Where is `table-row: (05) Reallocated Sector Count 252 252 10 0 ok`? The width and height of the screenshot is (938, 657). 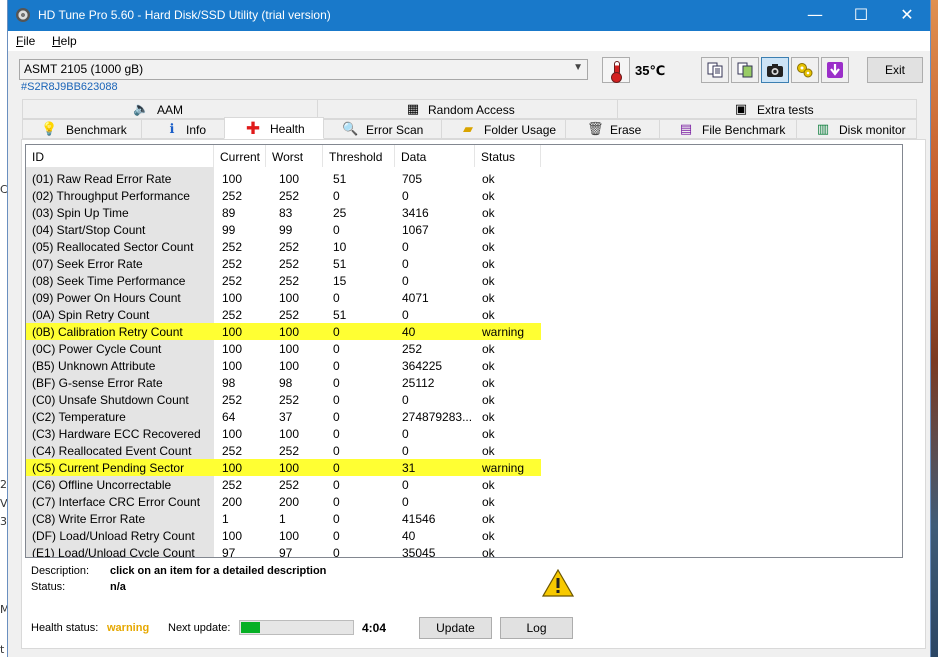 table-row: (05) Reallocated Sector Count 252 252 10 0 ok is located at coordinates (283, 246).